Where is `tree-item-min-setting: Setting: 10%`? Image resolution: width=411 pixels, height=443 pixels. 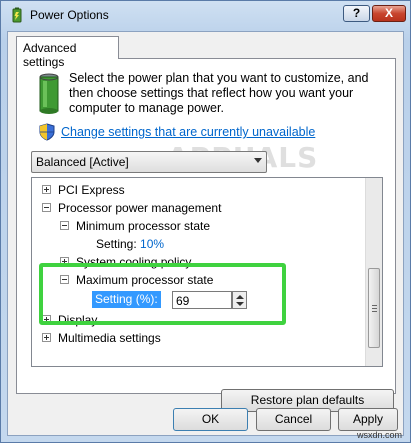
tree-item-min-setting: Setting: 10% is located at coordinates (130, 244).